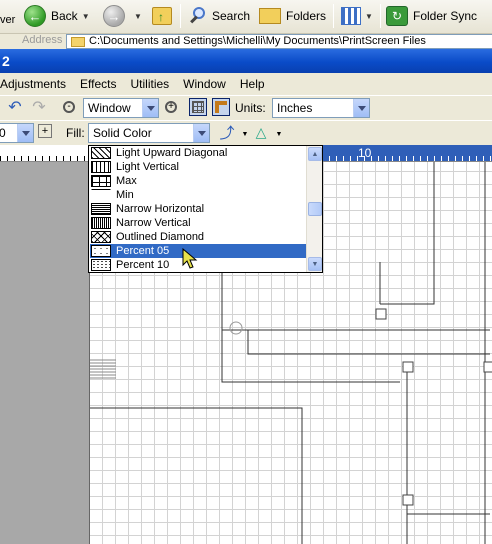  Describe the element at coordinates (69, 107) in the screenshot. I see `zoom-out-icon: -` at that location.